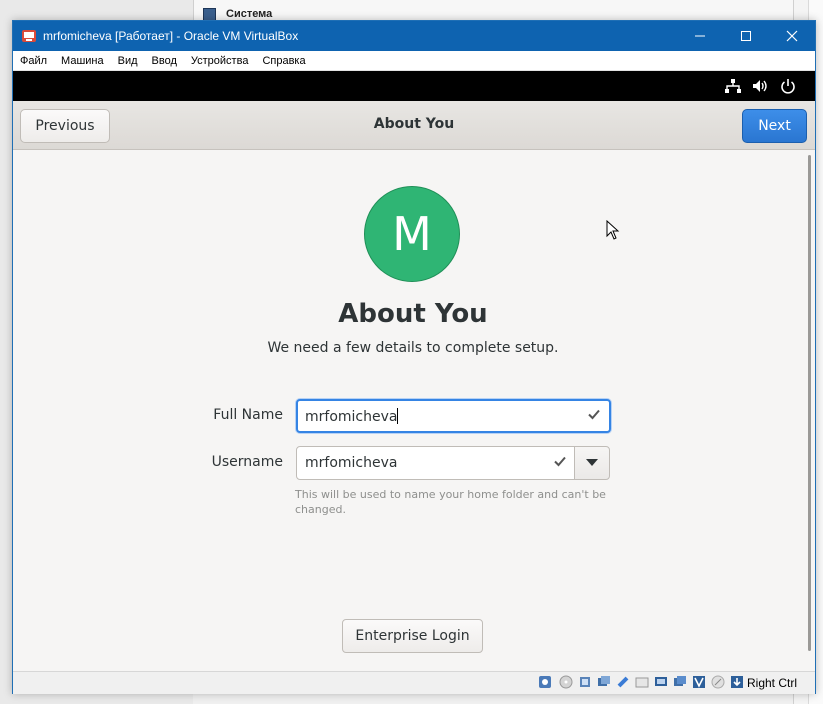 This screenshot has width=823, height=704. What do you see at coordinates (809, 403) in the screenshot?
I see `scrollbar` at bounding box center [809, 403].